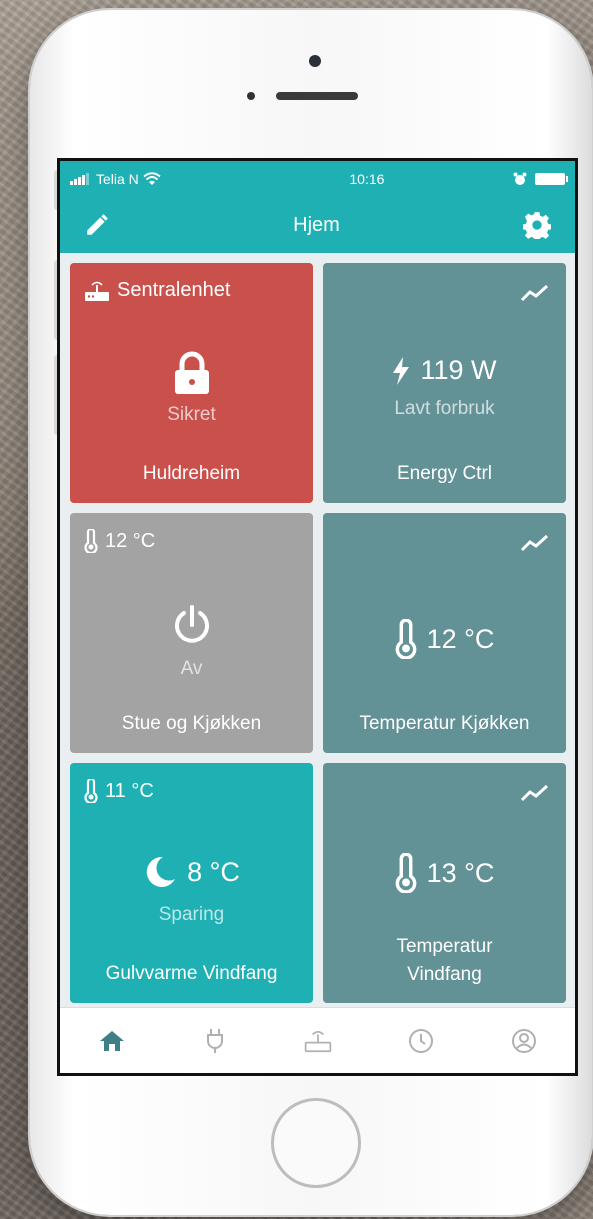 The height and width of the screenshot is (1219, 593). I want to click on tab-home, so click(112, 1041).